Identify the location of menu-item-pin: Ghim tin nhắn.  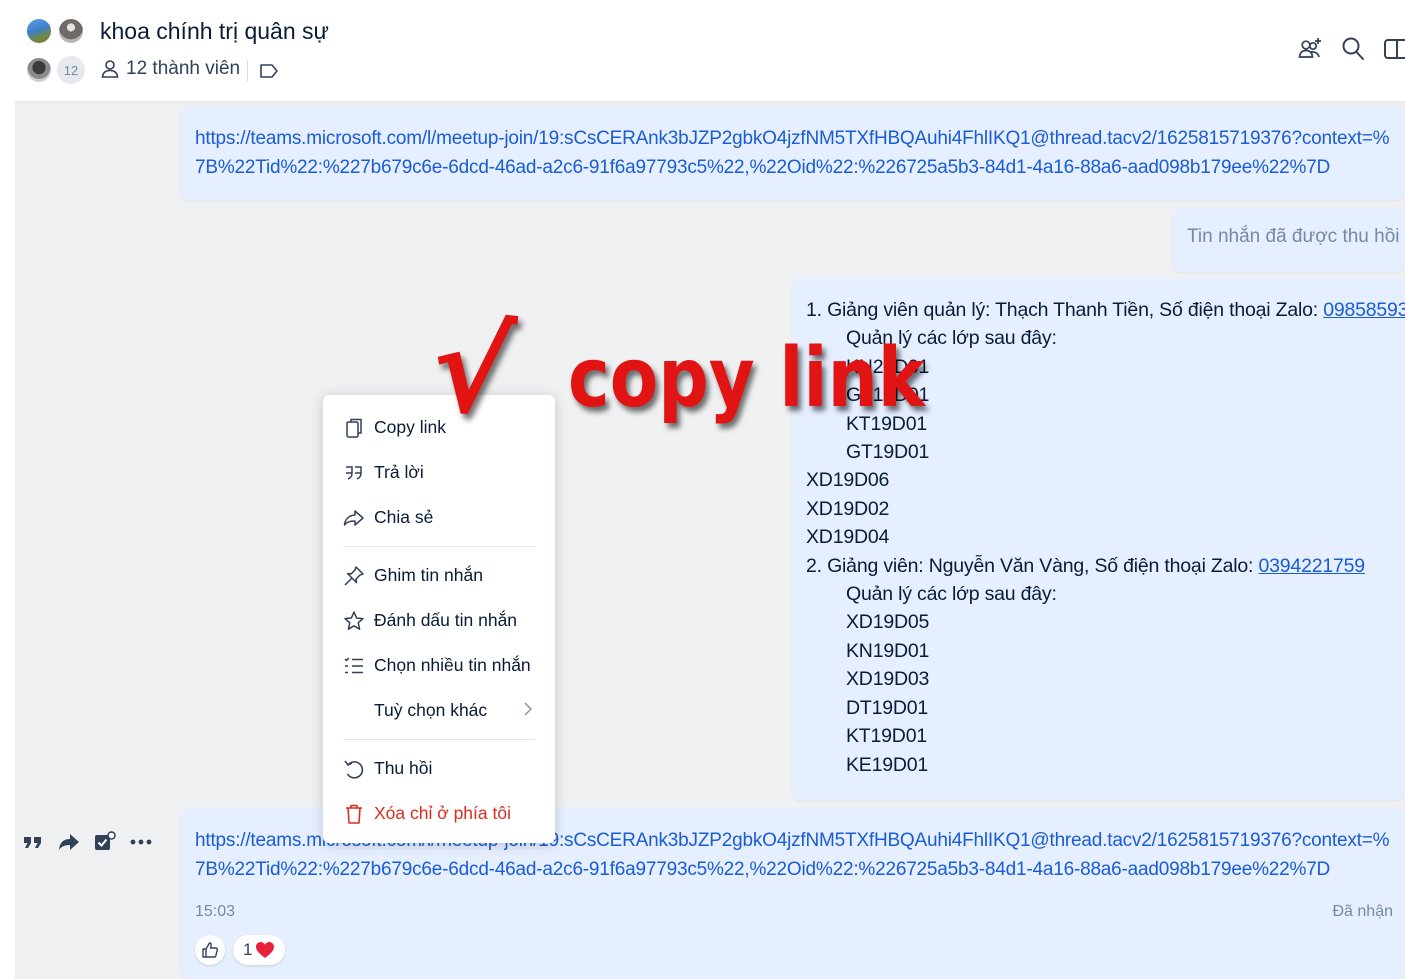
(439, 575).